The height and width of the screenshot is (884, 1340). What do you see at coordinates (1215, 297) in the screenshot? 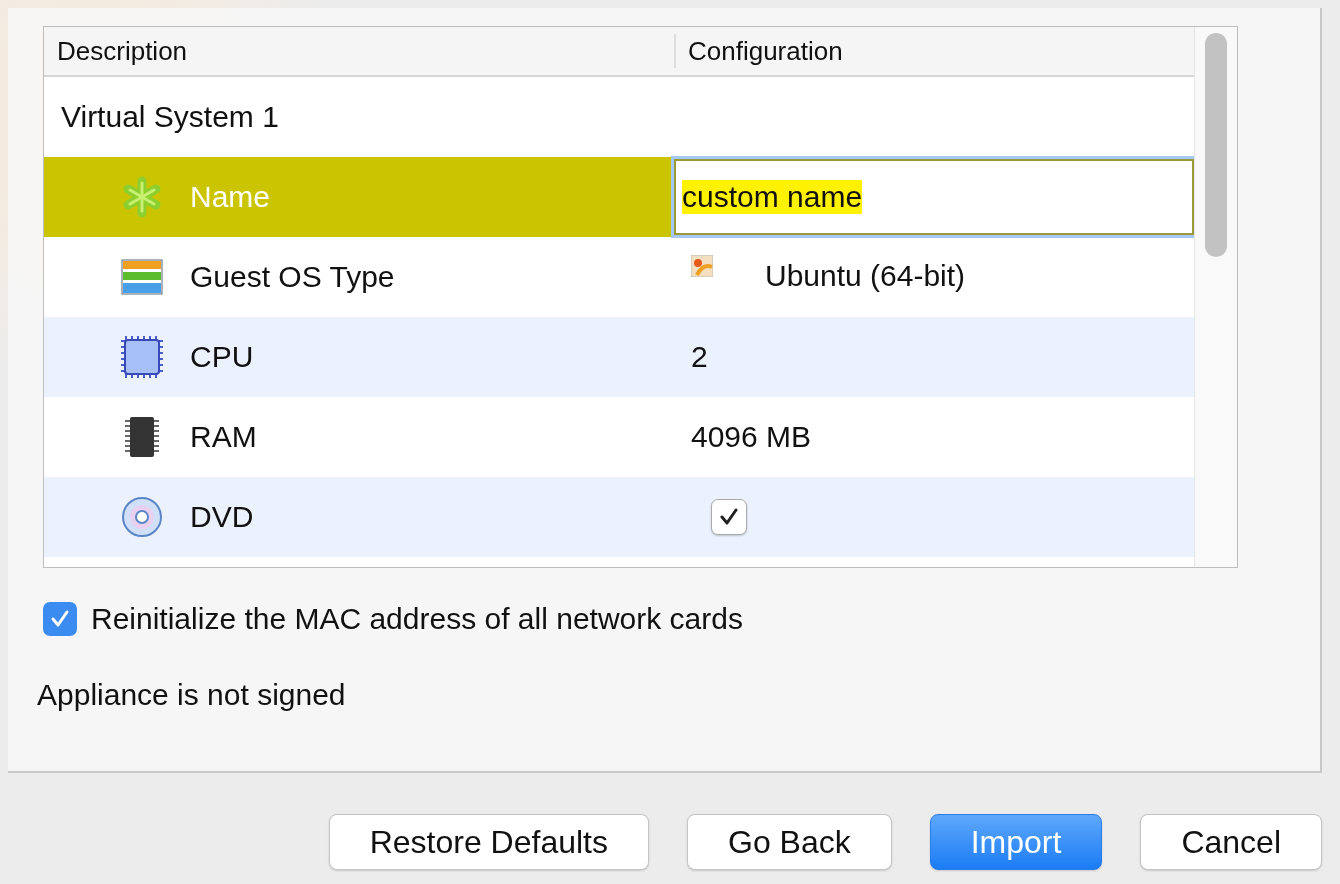
I see `scrollbar` at bounding box center [1215, 297].